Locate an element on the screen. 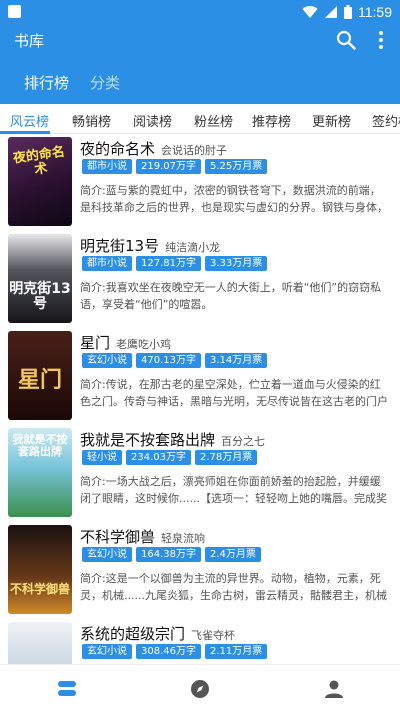 This screenshot has width=400, height=712. book-title-line: 夜的命名术 会说话的肘子 is located at coordinates (153, 148).